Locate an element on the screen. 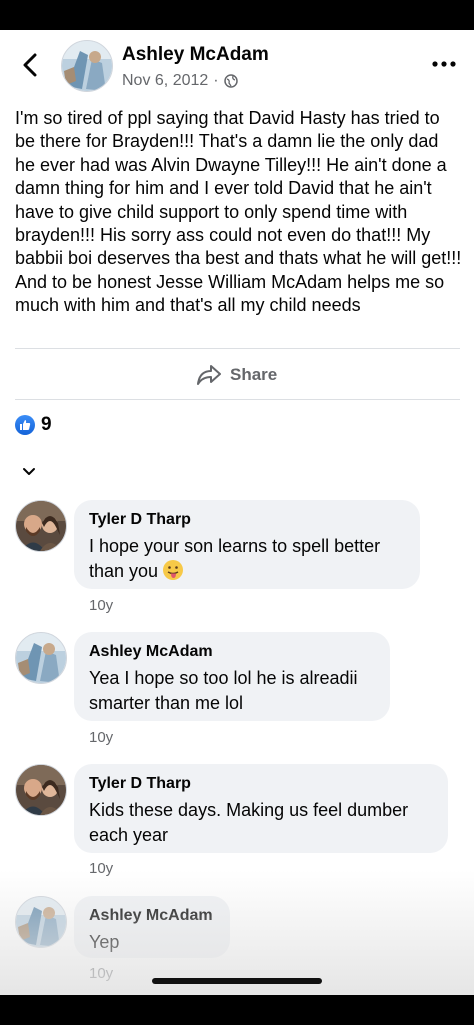 Image resolution: width=474 pixels, height=1025 pixels. bottom-fade is located at coordinates (237, 932).